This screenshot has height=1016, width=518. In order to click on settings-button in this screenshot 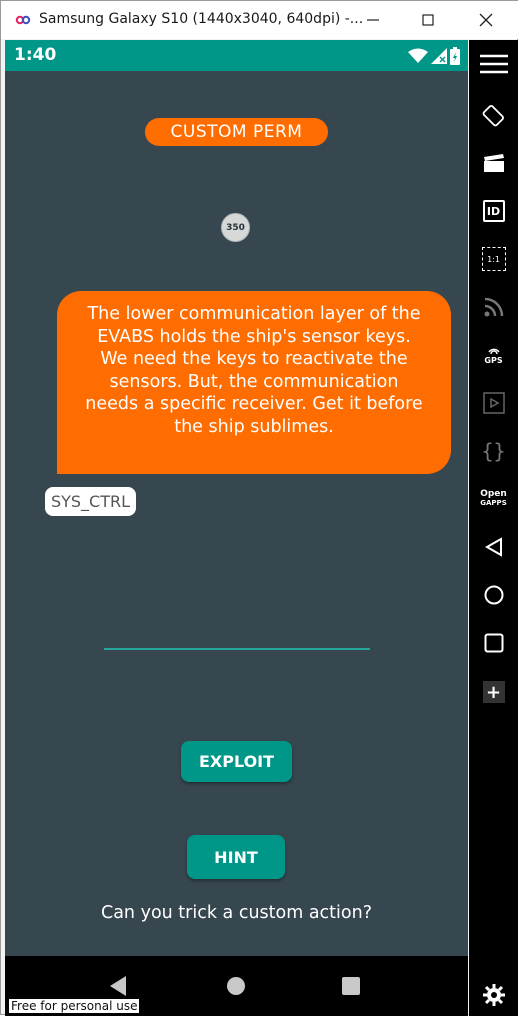, I will do `click(493, 995)`.